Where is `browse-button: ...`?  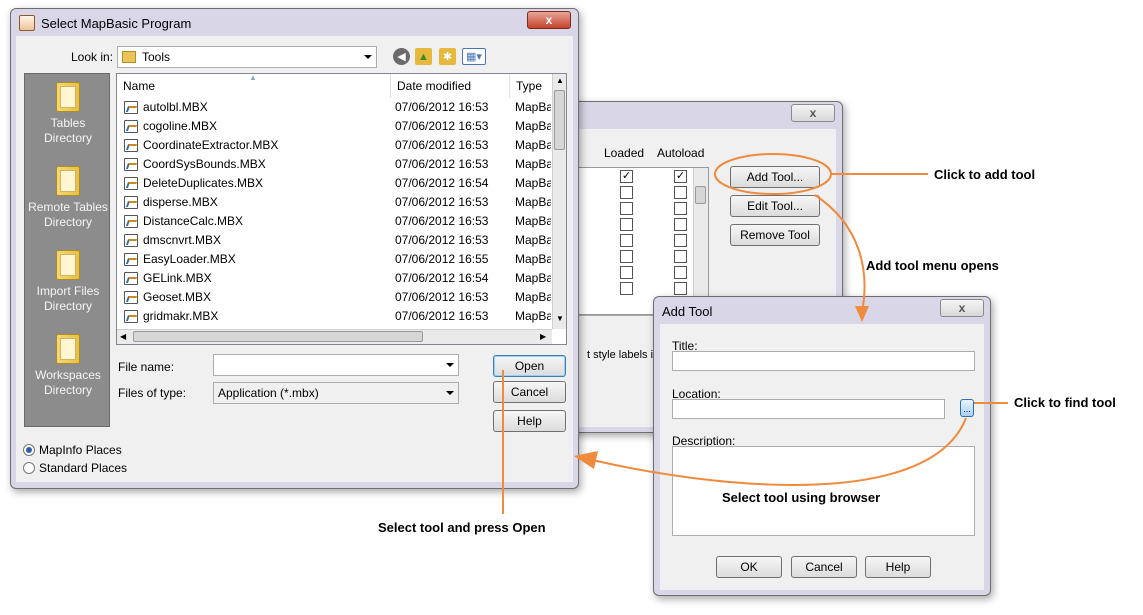
browse-button: ... is located at coordinates (967, 408).